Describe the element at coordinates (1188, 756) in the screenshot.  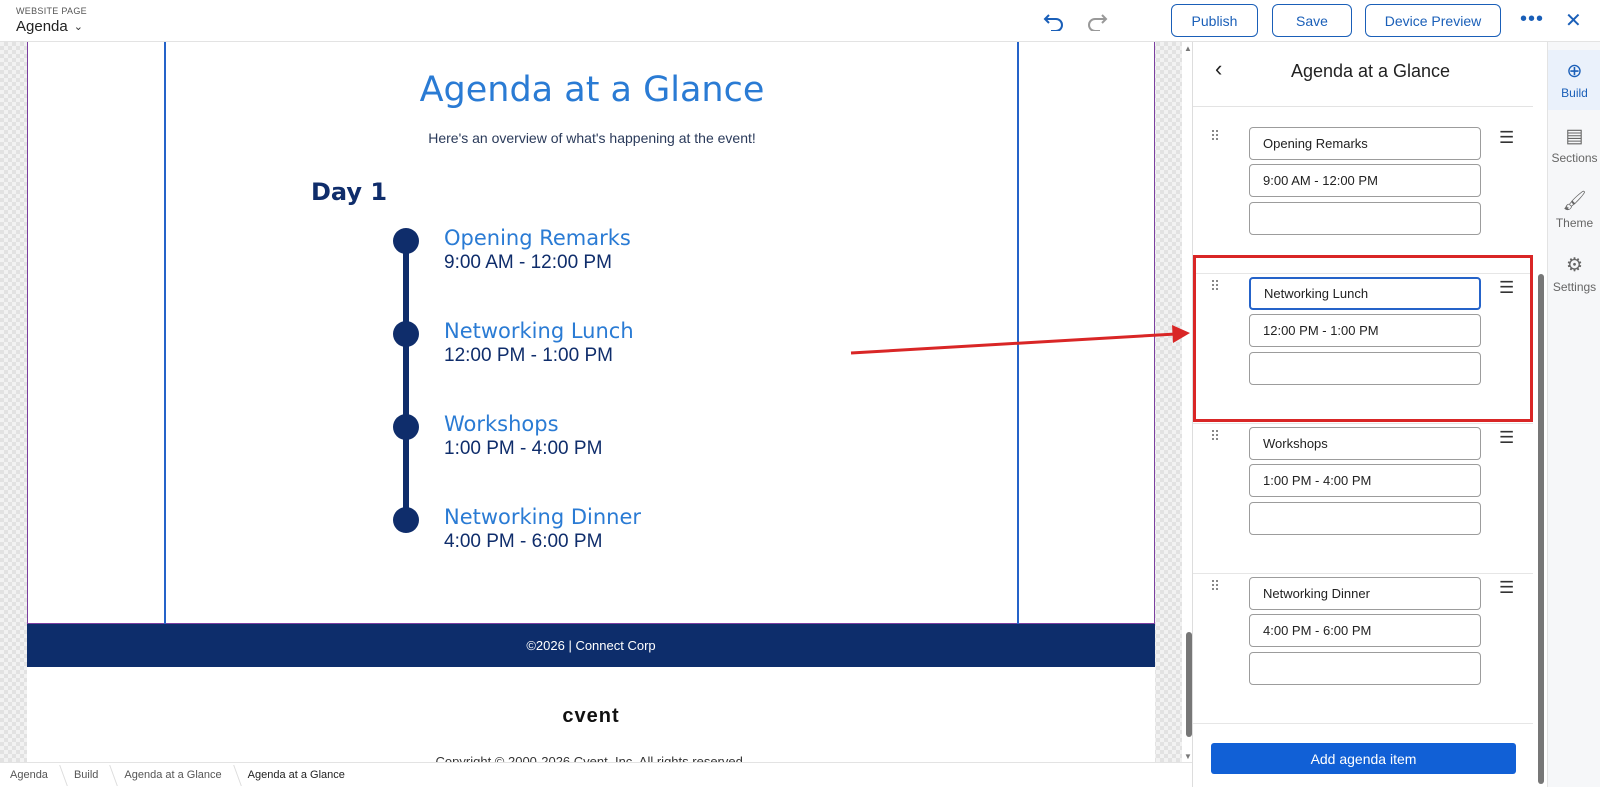
I see `scroll-down-icon: ▼` at that location.